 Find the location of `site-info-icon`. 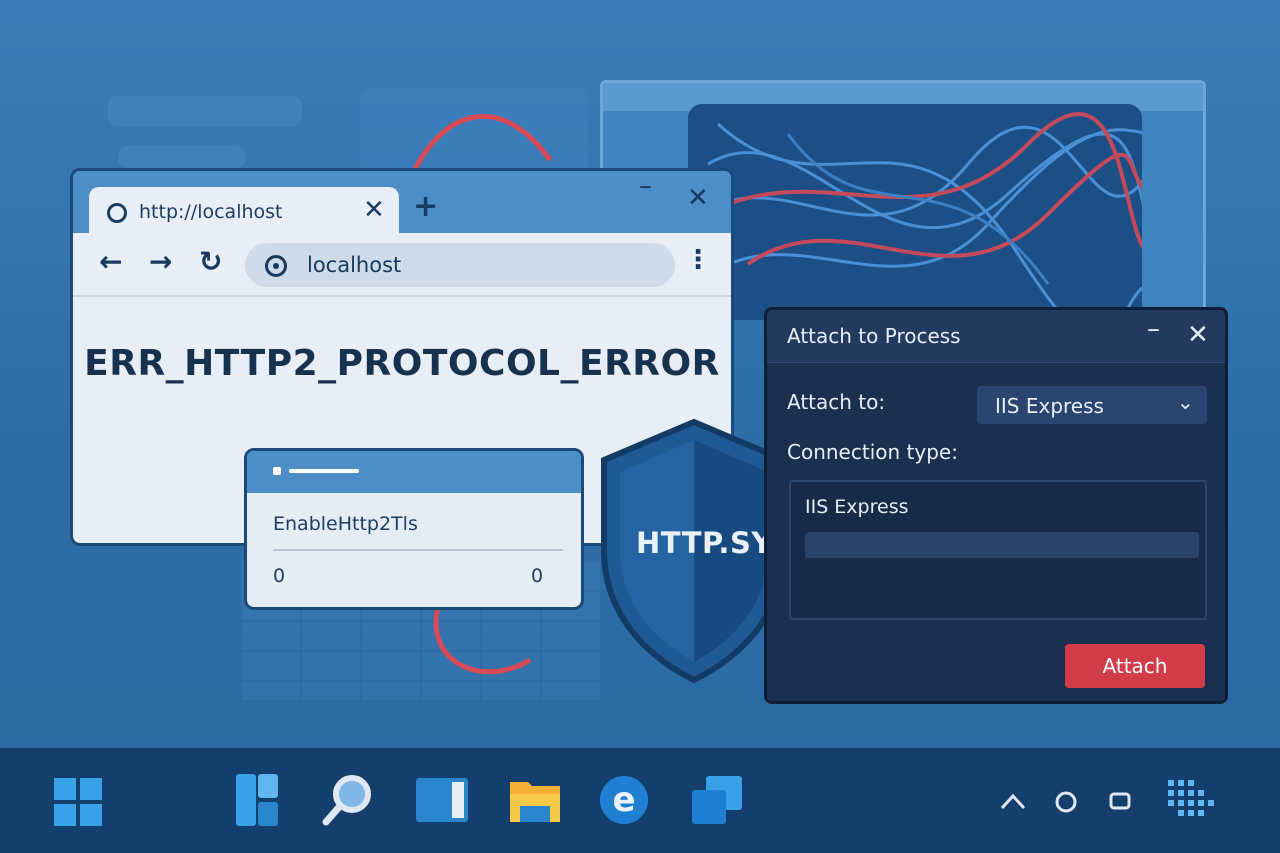

site-info-icon is located at coordinates (276, 266).